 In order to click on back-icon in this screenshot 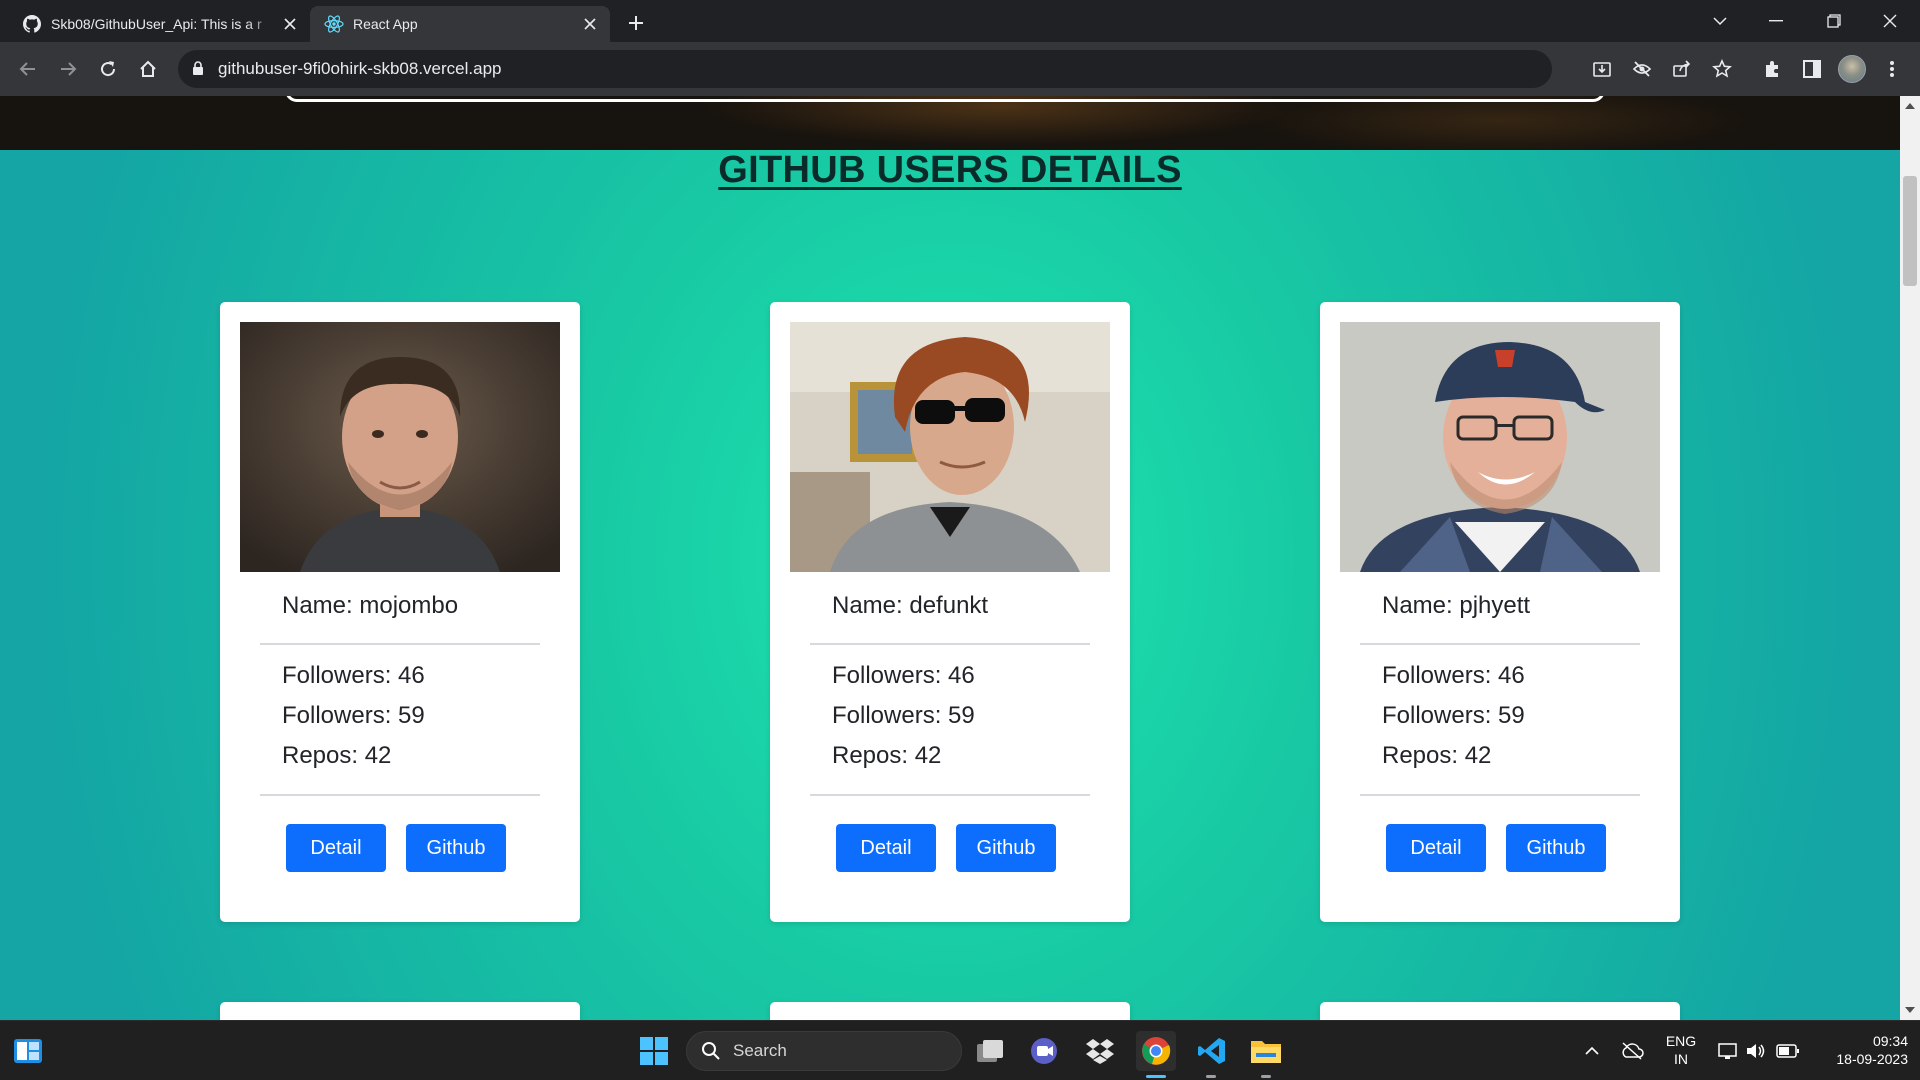, I will do `click(28, 69)`.